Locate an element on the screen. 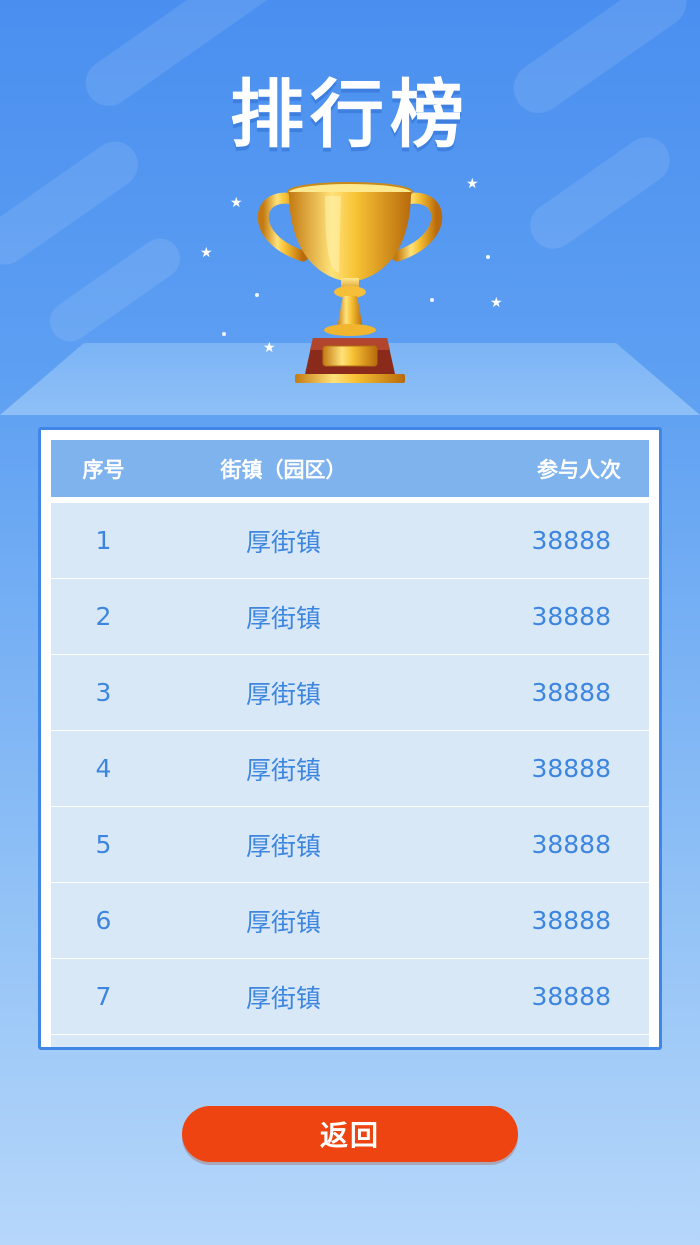 This screenshot has height=1245, width=700. row-index: 3 is located at coordinates (103, 692).